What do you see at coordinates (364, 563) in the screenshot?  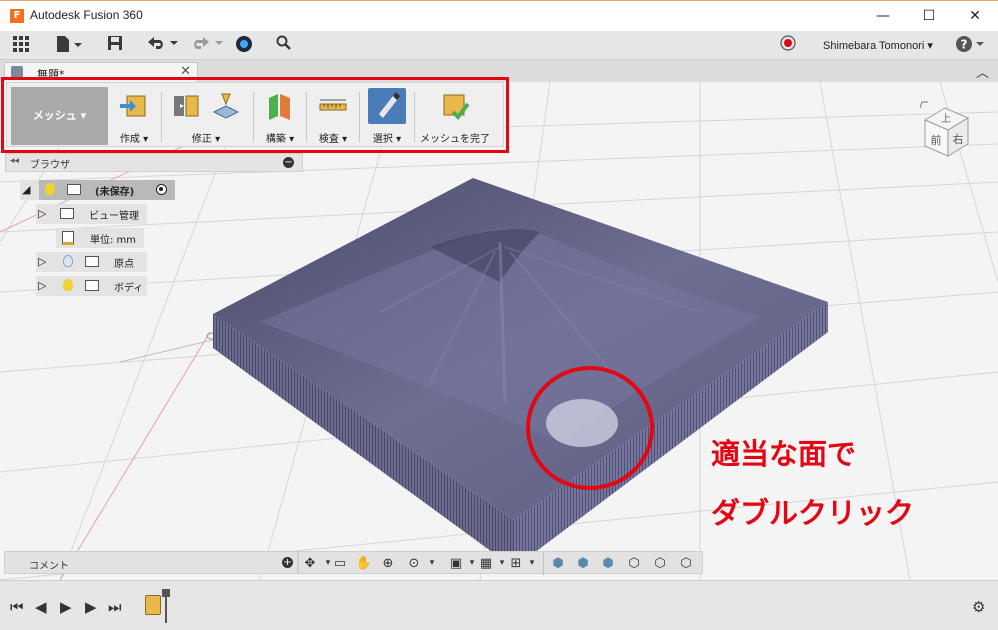 I see `pan-hand-icon: ✋` at bounding box center [364, 563].